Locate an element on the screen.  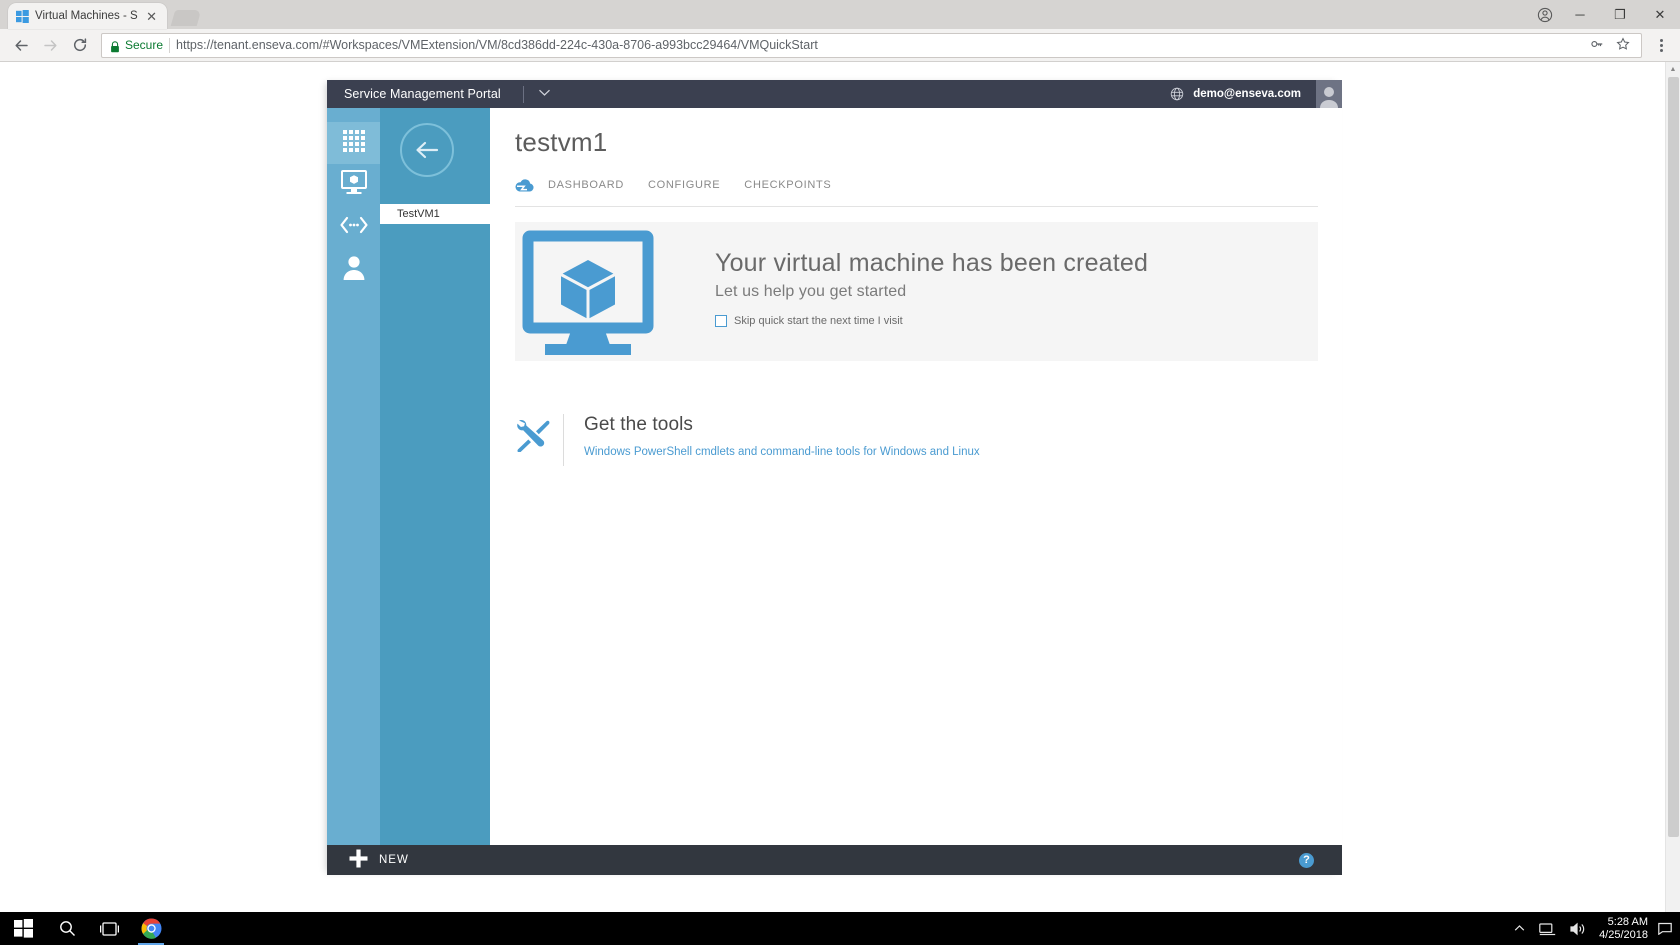
monitor-cube-icon is located at coordinates (615, 291).